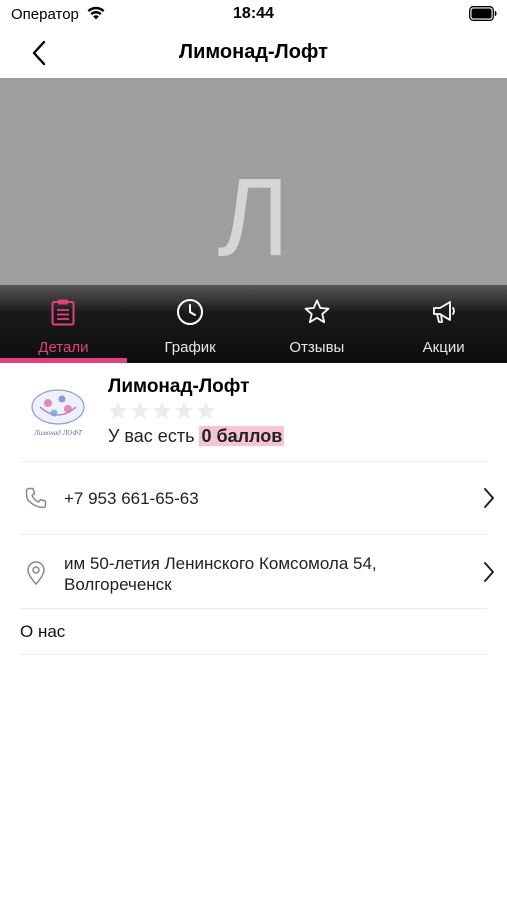  Describe the element at coordinates (131, 498) in the screenshot. I see `phone-number: +7 953 661-65-63` at that location.